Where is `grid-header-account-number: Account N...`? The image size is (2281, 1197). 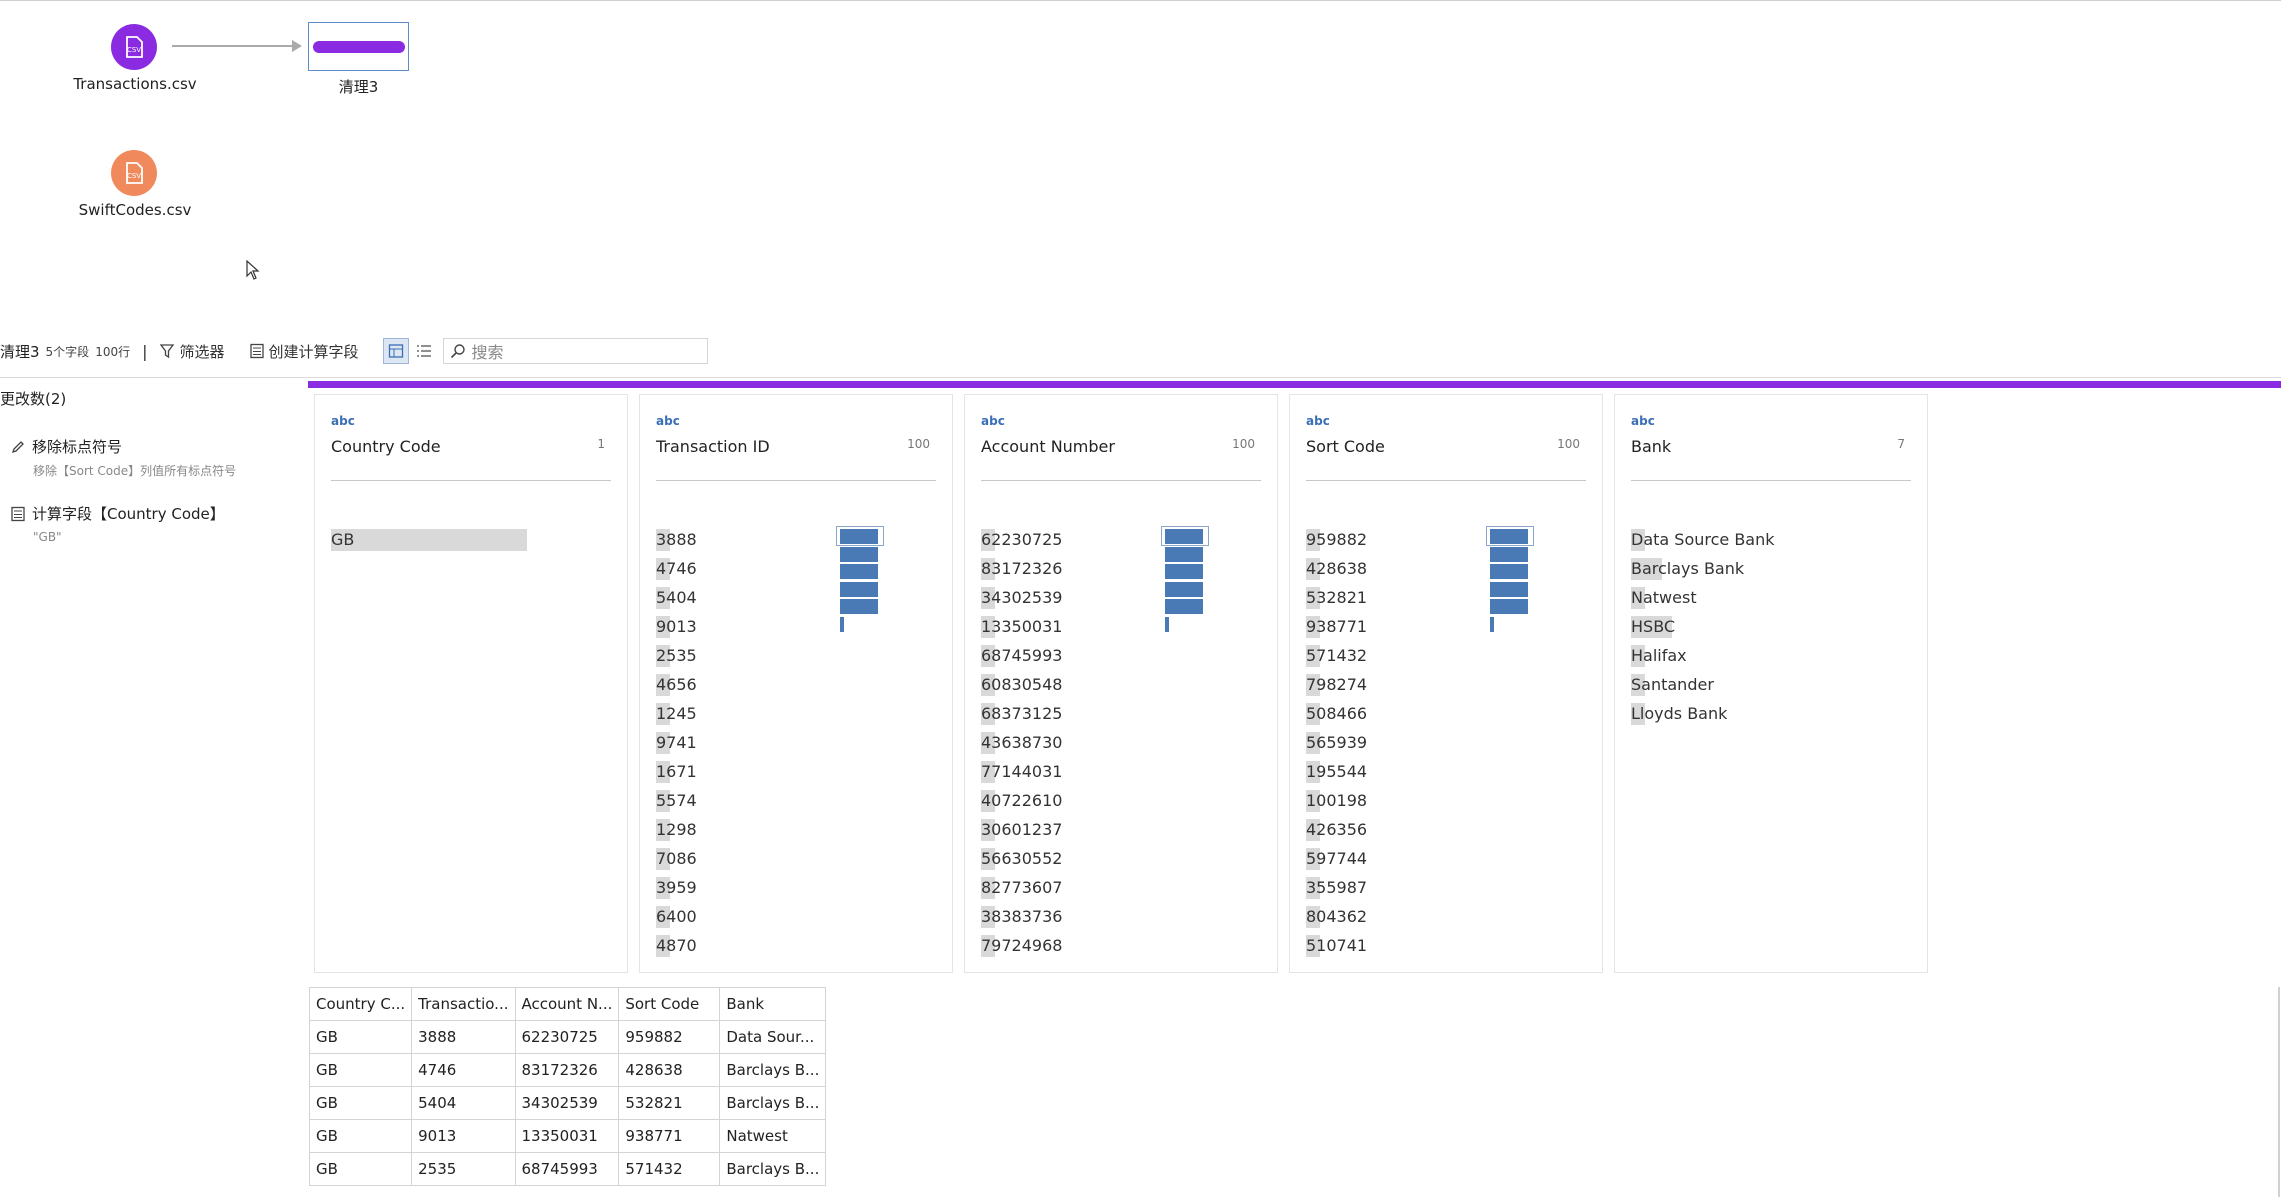
grid-header-account-number: Account N... is located at coordinates (567, 1004).